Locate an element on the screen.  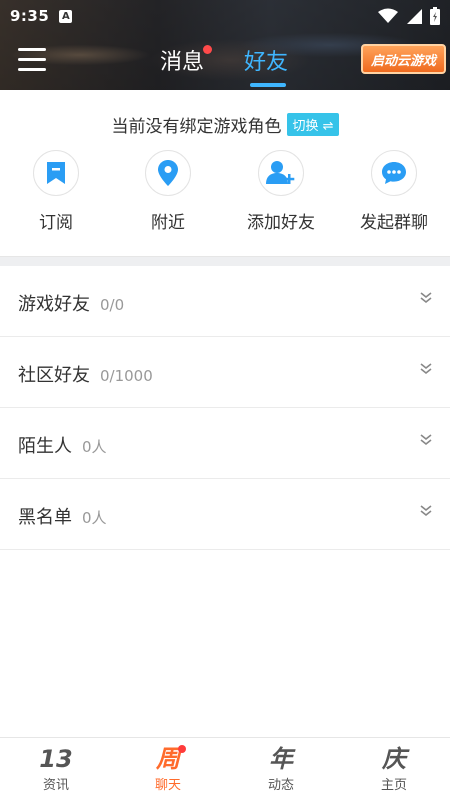
tab-messages: 消息 is located at coordinates (182, 60).